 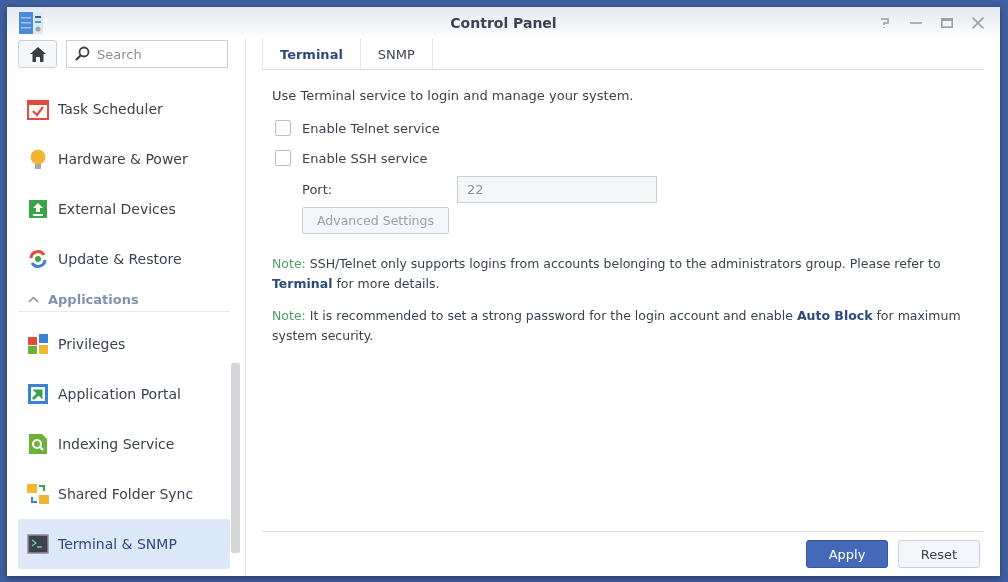 I want to click on link: Auto Block, so click(x=834, y=315).